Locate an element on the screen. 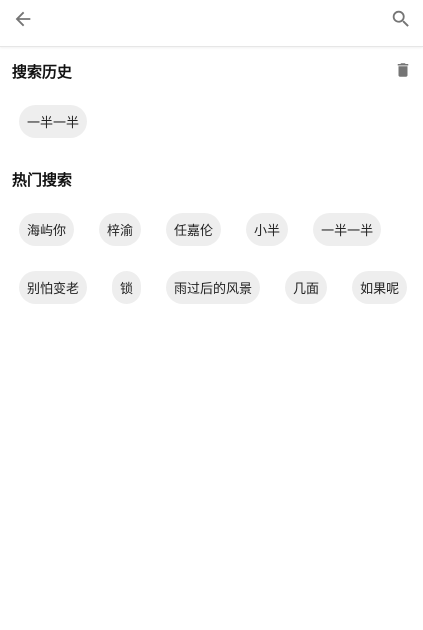 This screenshot has height=630, width=423. hot-search-chip: 别怕变老 is located at coordinates (53, 287).